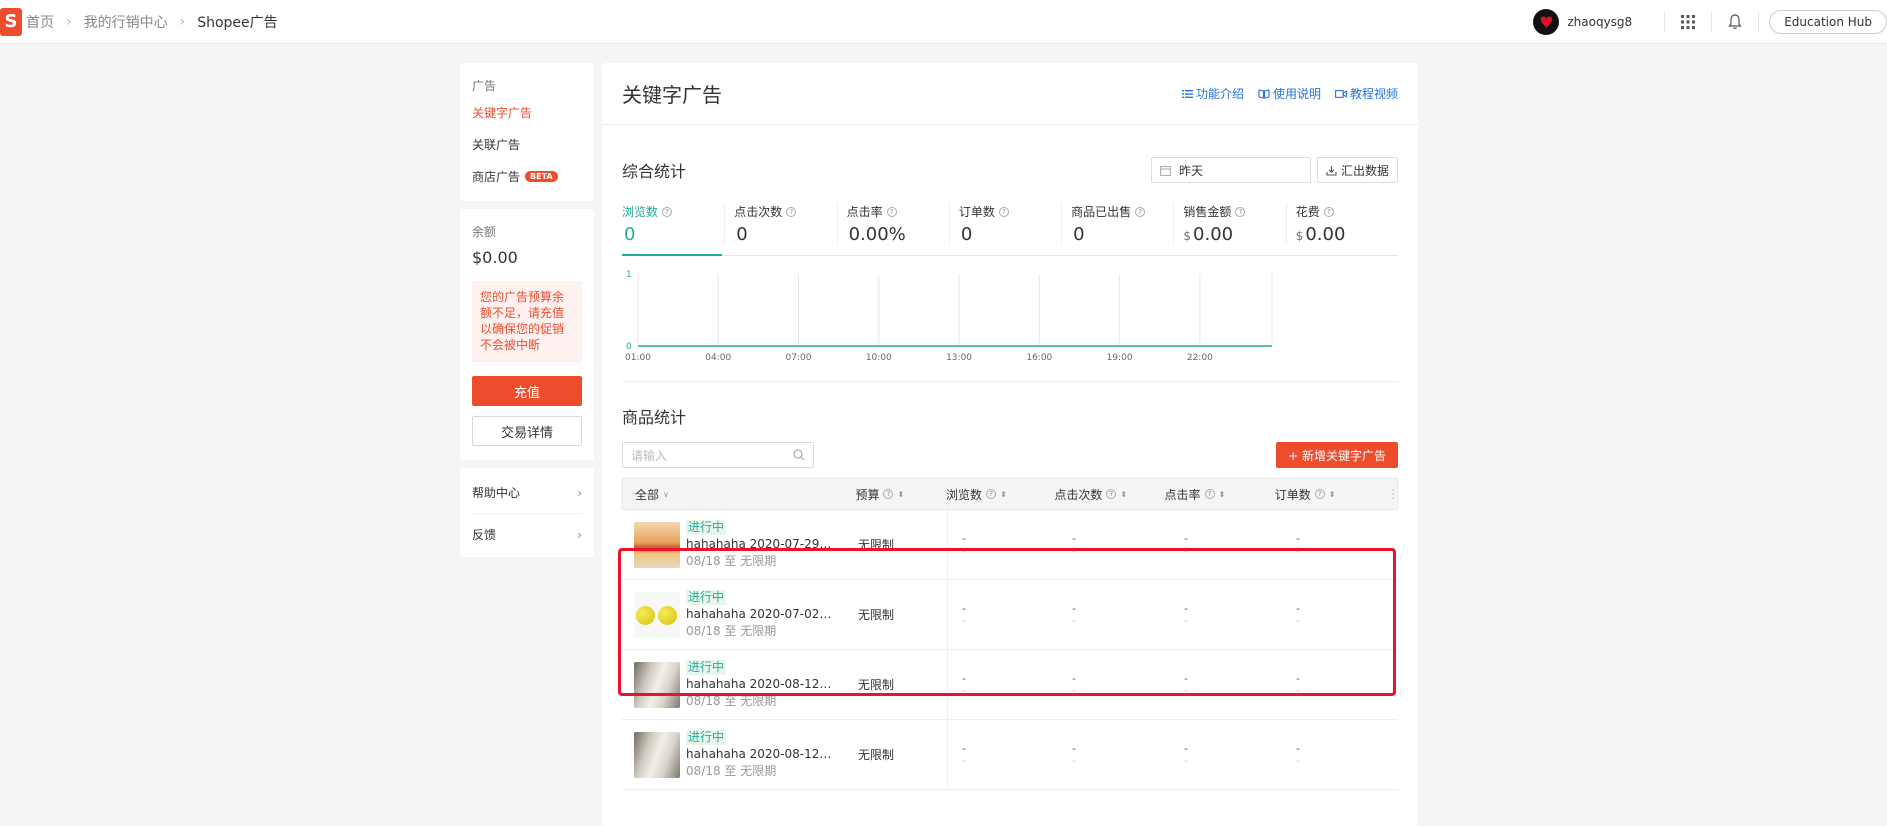 The width and height of the screenshot is (1887, 826). Describe the element at coordinates (654, 171) in the screenshot. I see `overview-title: 综合统计` at that location.